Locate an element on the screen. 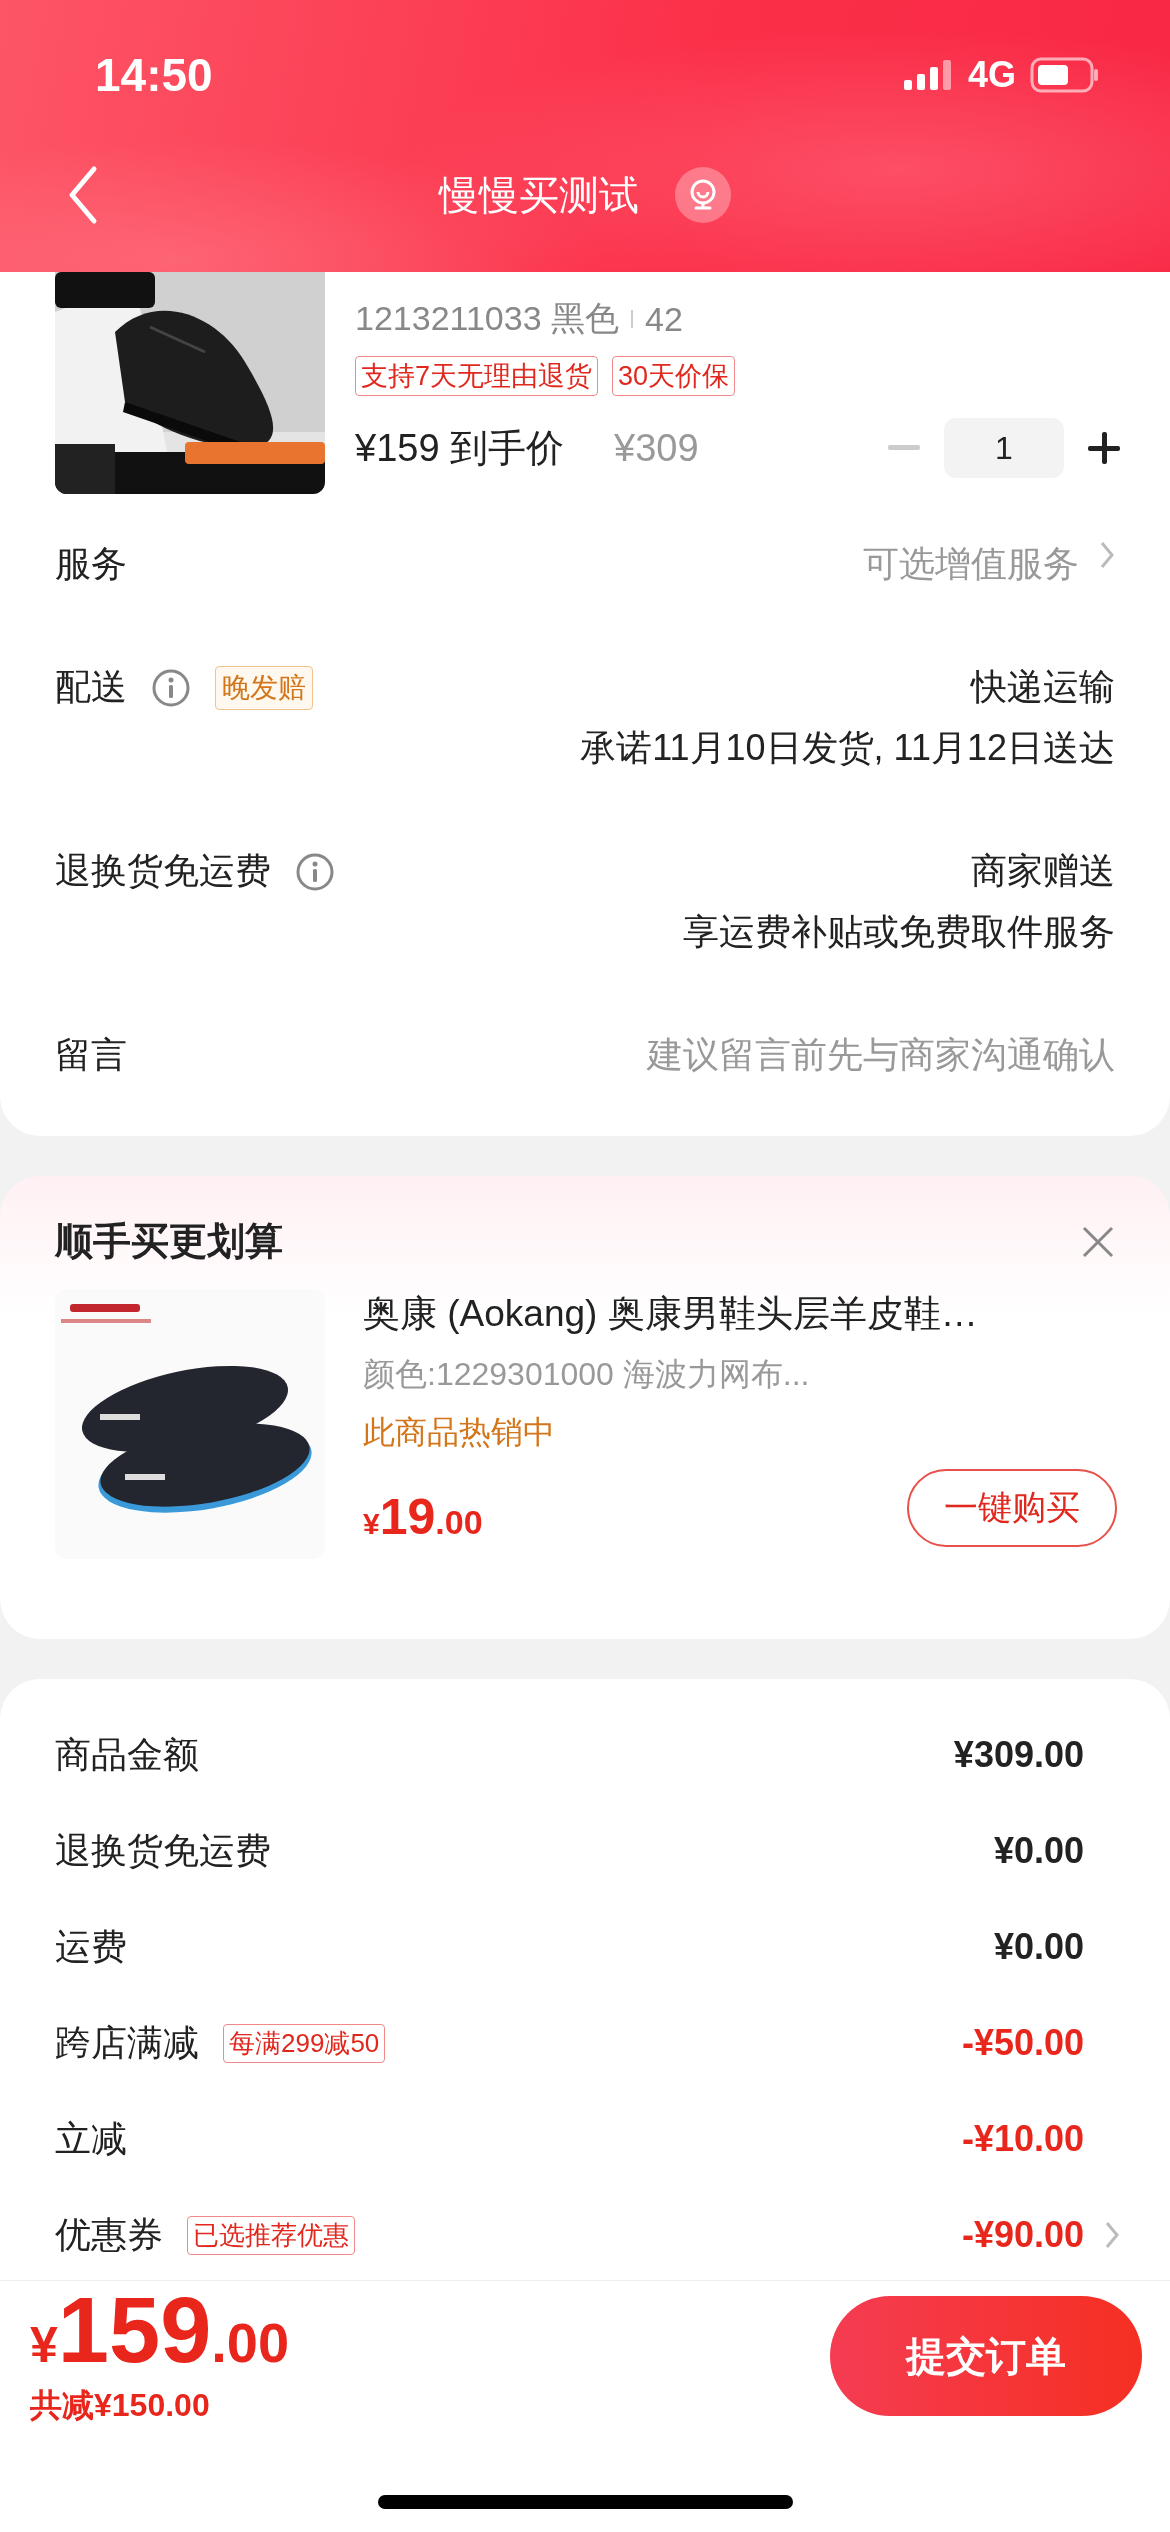 This screenshot has height=2532, width=1170. row-value: 快递运输 is located at coordinates (1043, 687).